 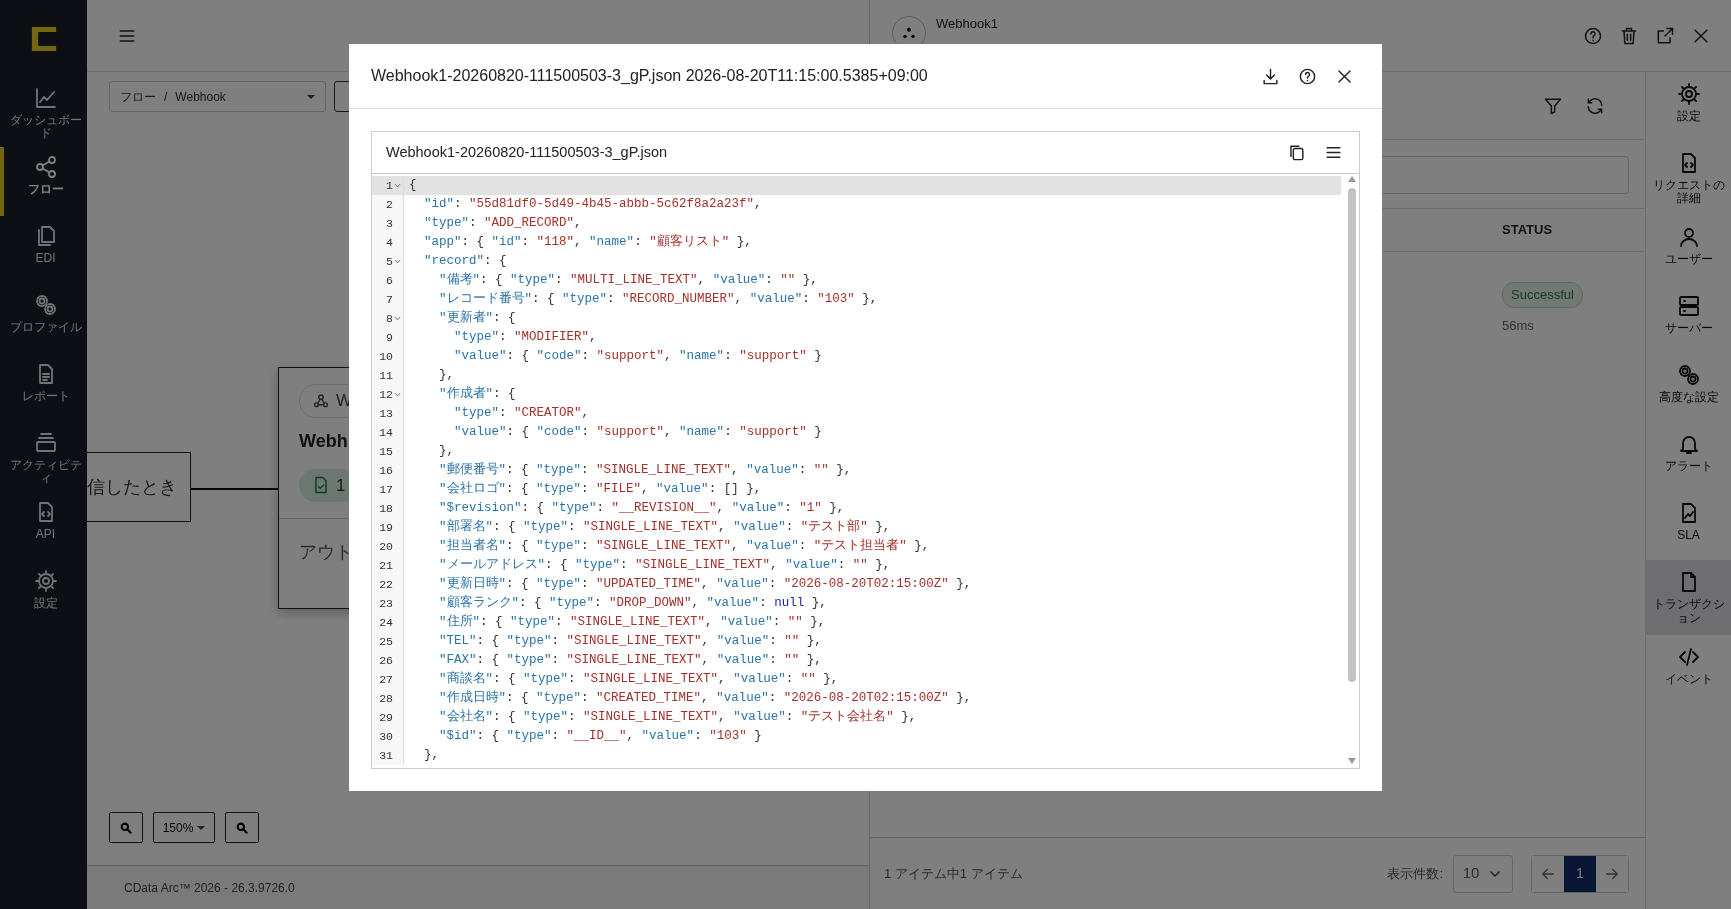 I want to click on code-line: "会社名": { "type": "SINGLE_LINE_TEXT", "value": "テスト会社名" },, so click(x=678, y=717).